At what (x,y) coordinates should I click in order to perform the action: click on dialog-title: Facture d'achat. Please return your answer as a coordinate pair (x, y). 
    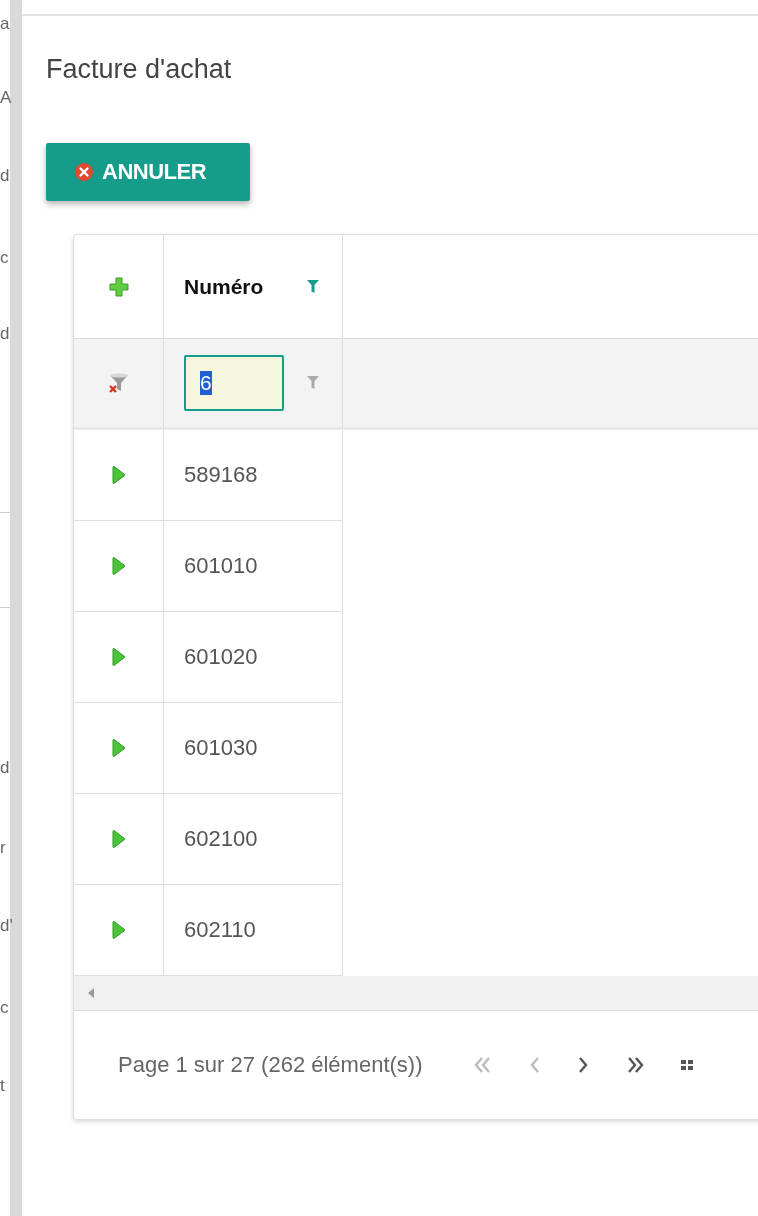
    Looking at the image, I should click on (139, 69).